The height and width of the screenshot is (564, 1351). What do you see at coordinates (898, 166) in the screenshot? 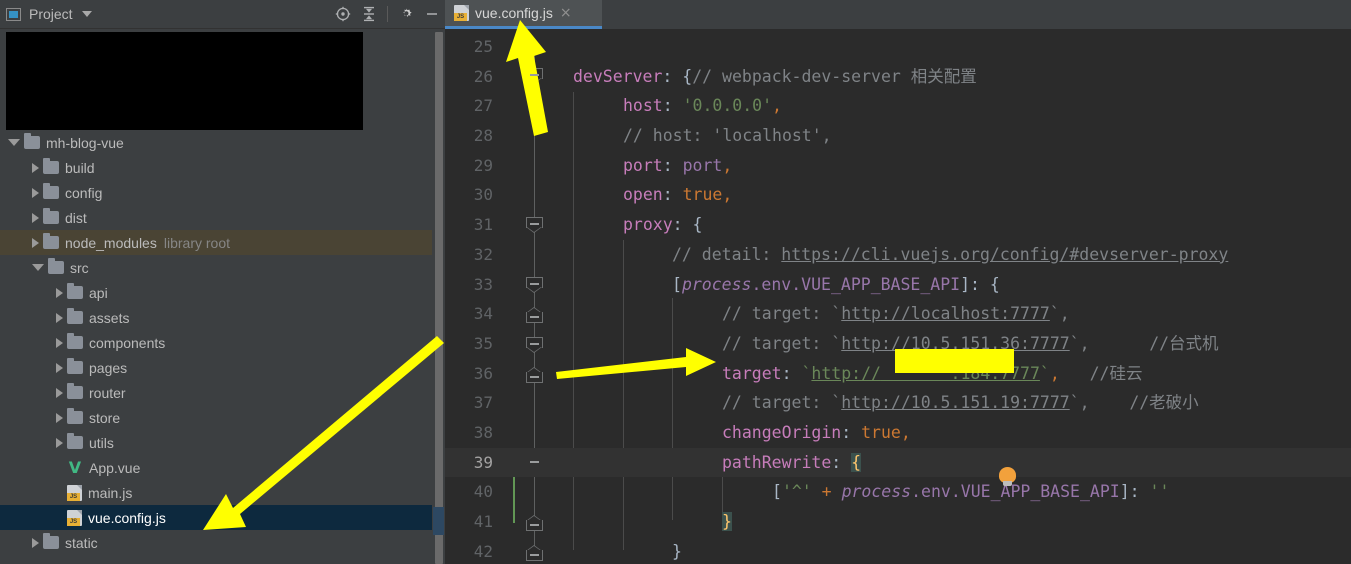
I see `code-line-29: 29 port: port,` at bounding box center [898, 166].